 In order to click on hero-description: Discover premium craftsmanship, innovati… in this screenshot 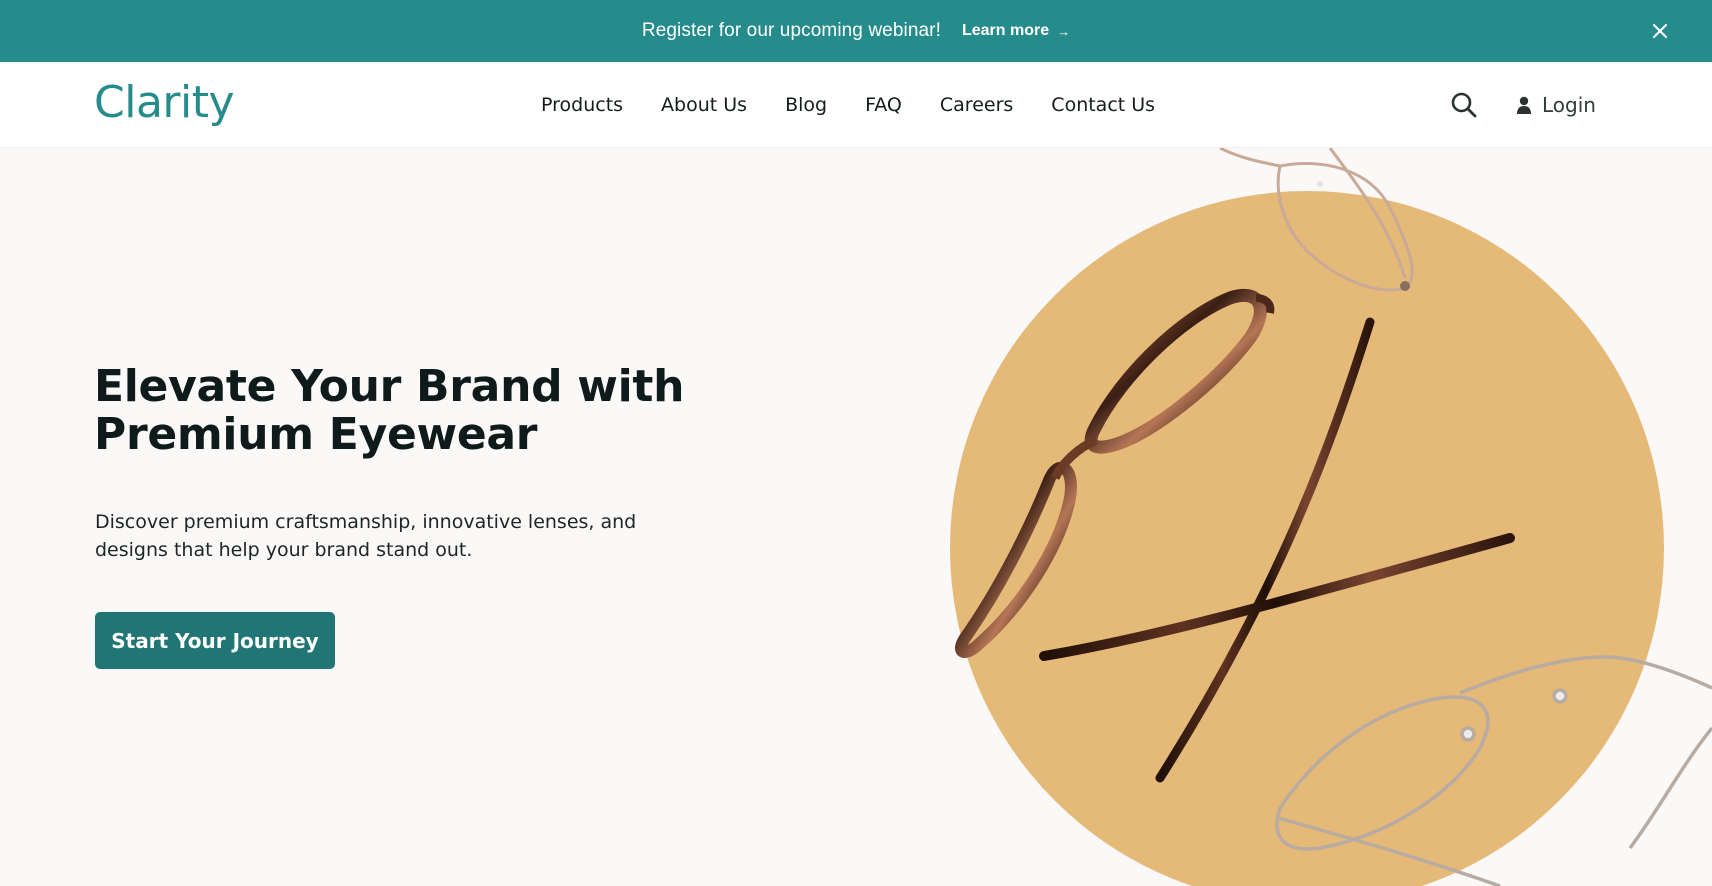, I will do `click(385, 536)`.